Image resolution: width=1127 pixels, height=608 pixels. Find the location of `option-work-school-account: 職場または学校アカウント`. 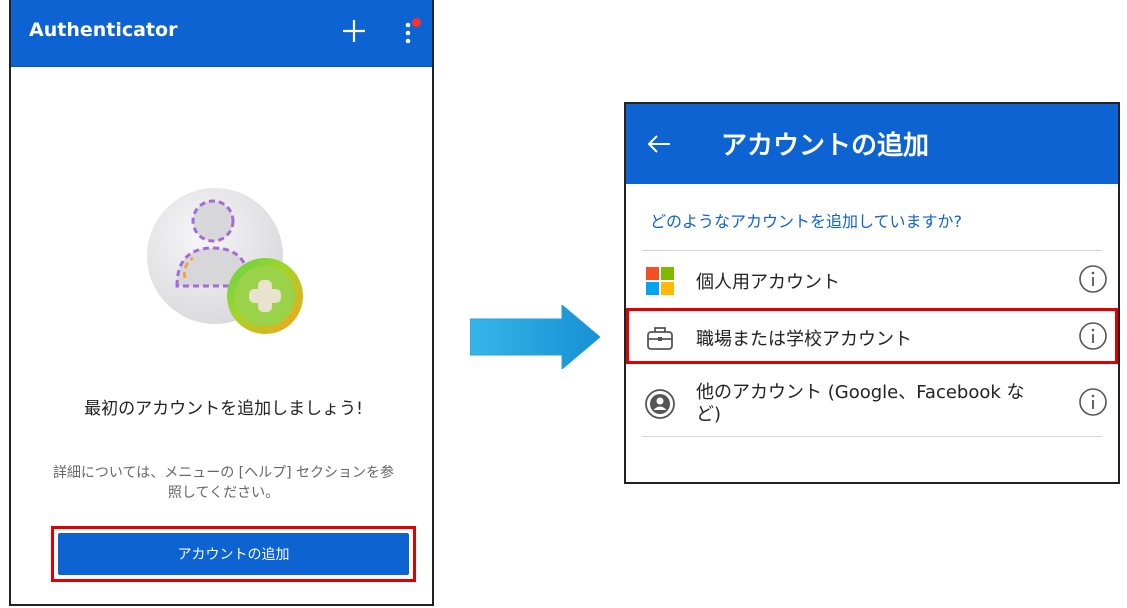

option-work-school-account: 職場または学校アカウント is located at coordinates (872, 336).